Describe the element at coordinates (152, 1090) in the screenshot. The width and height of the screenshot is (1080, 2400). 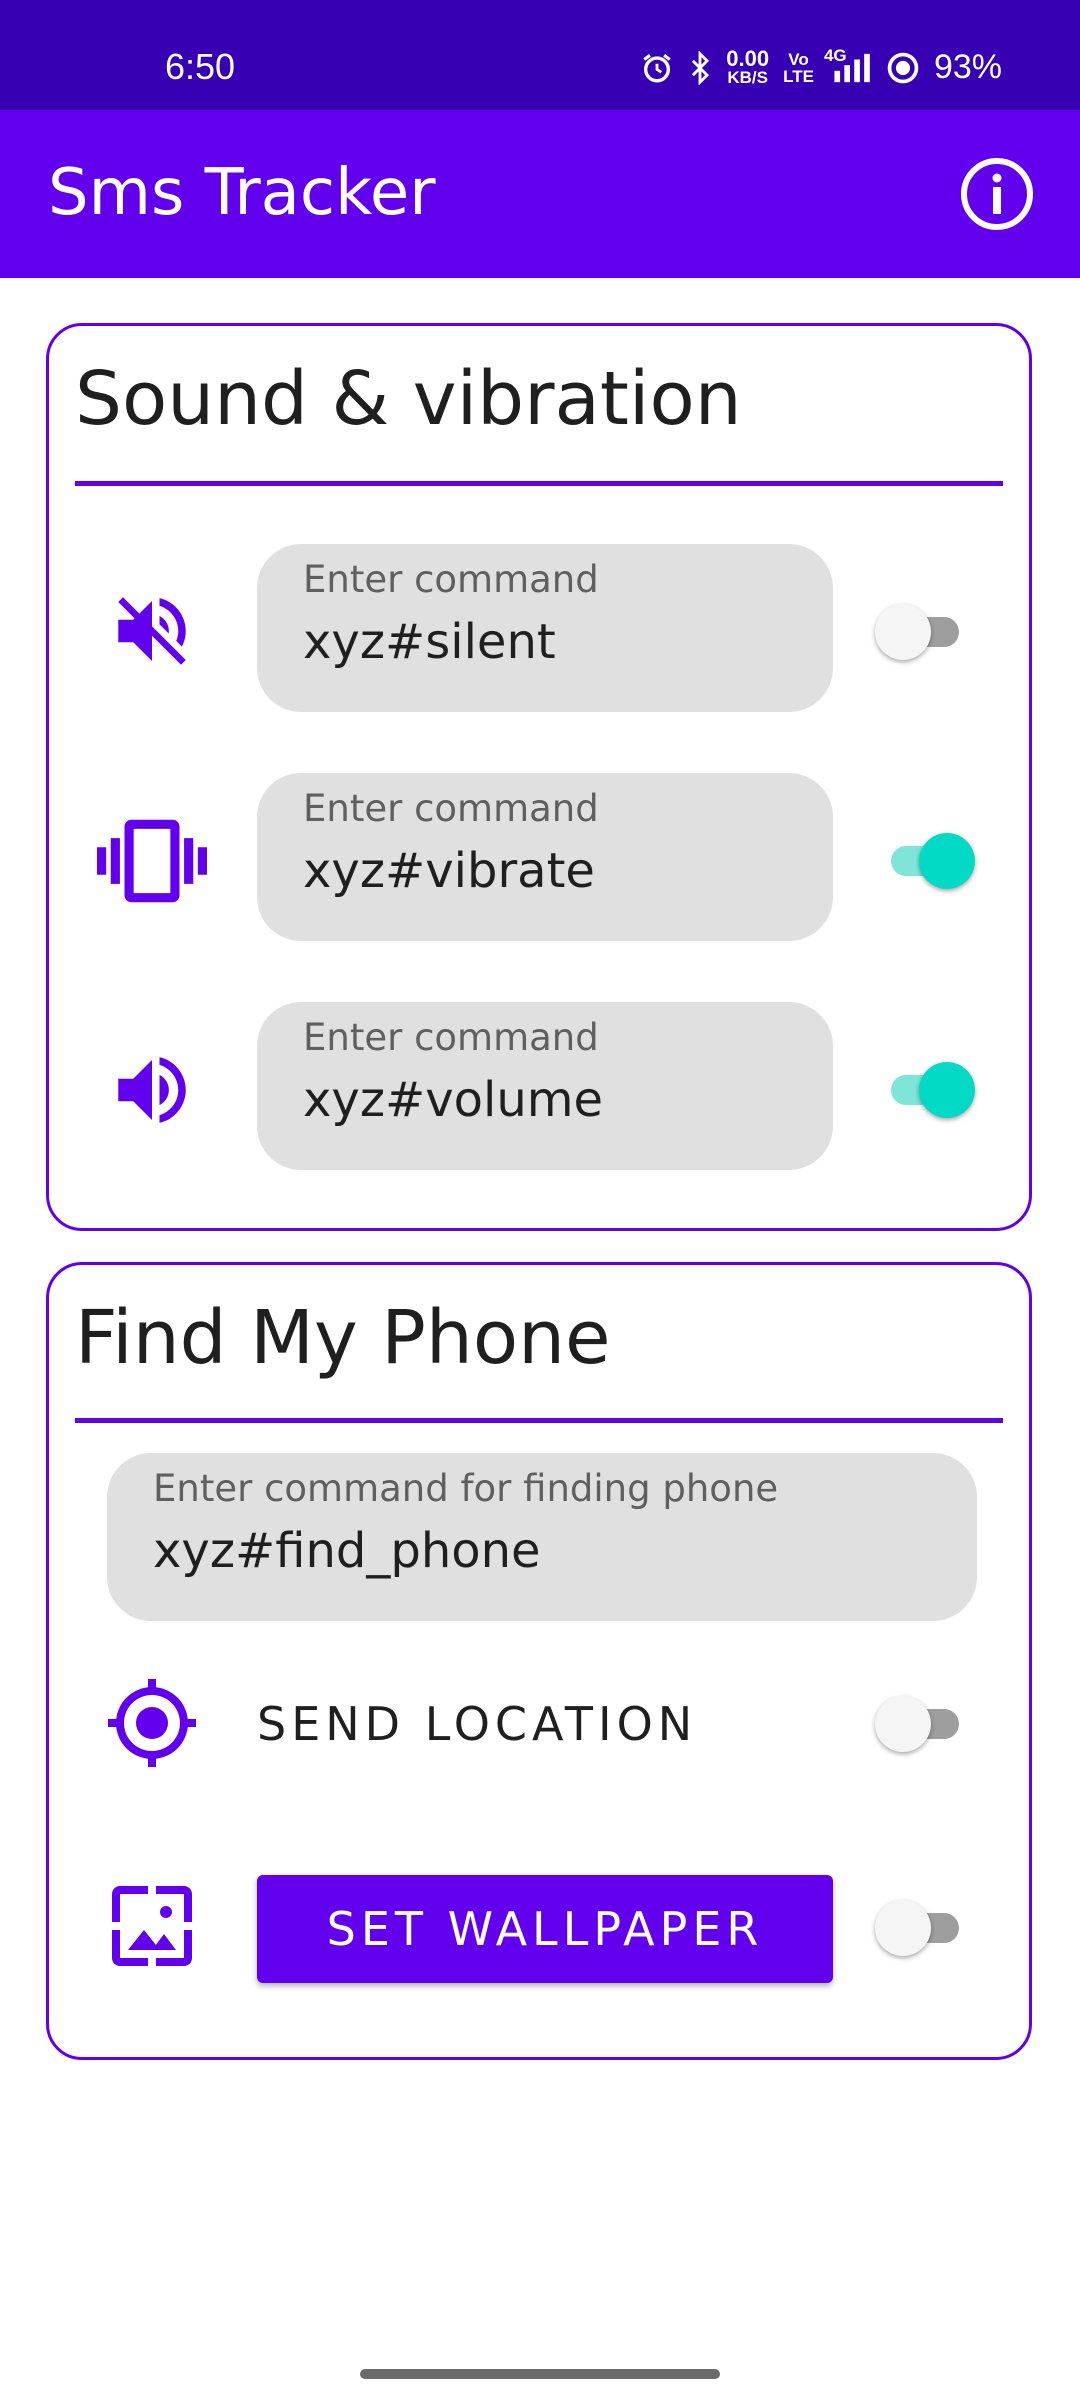
I see `volume-up-icon` at that location.